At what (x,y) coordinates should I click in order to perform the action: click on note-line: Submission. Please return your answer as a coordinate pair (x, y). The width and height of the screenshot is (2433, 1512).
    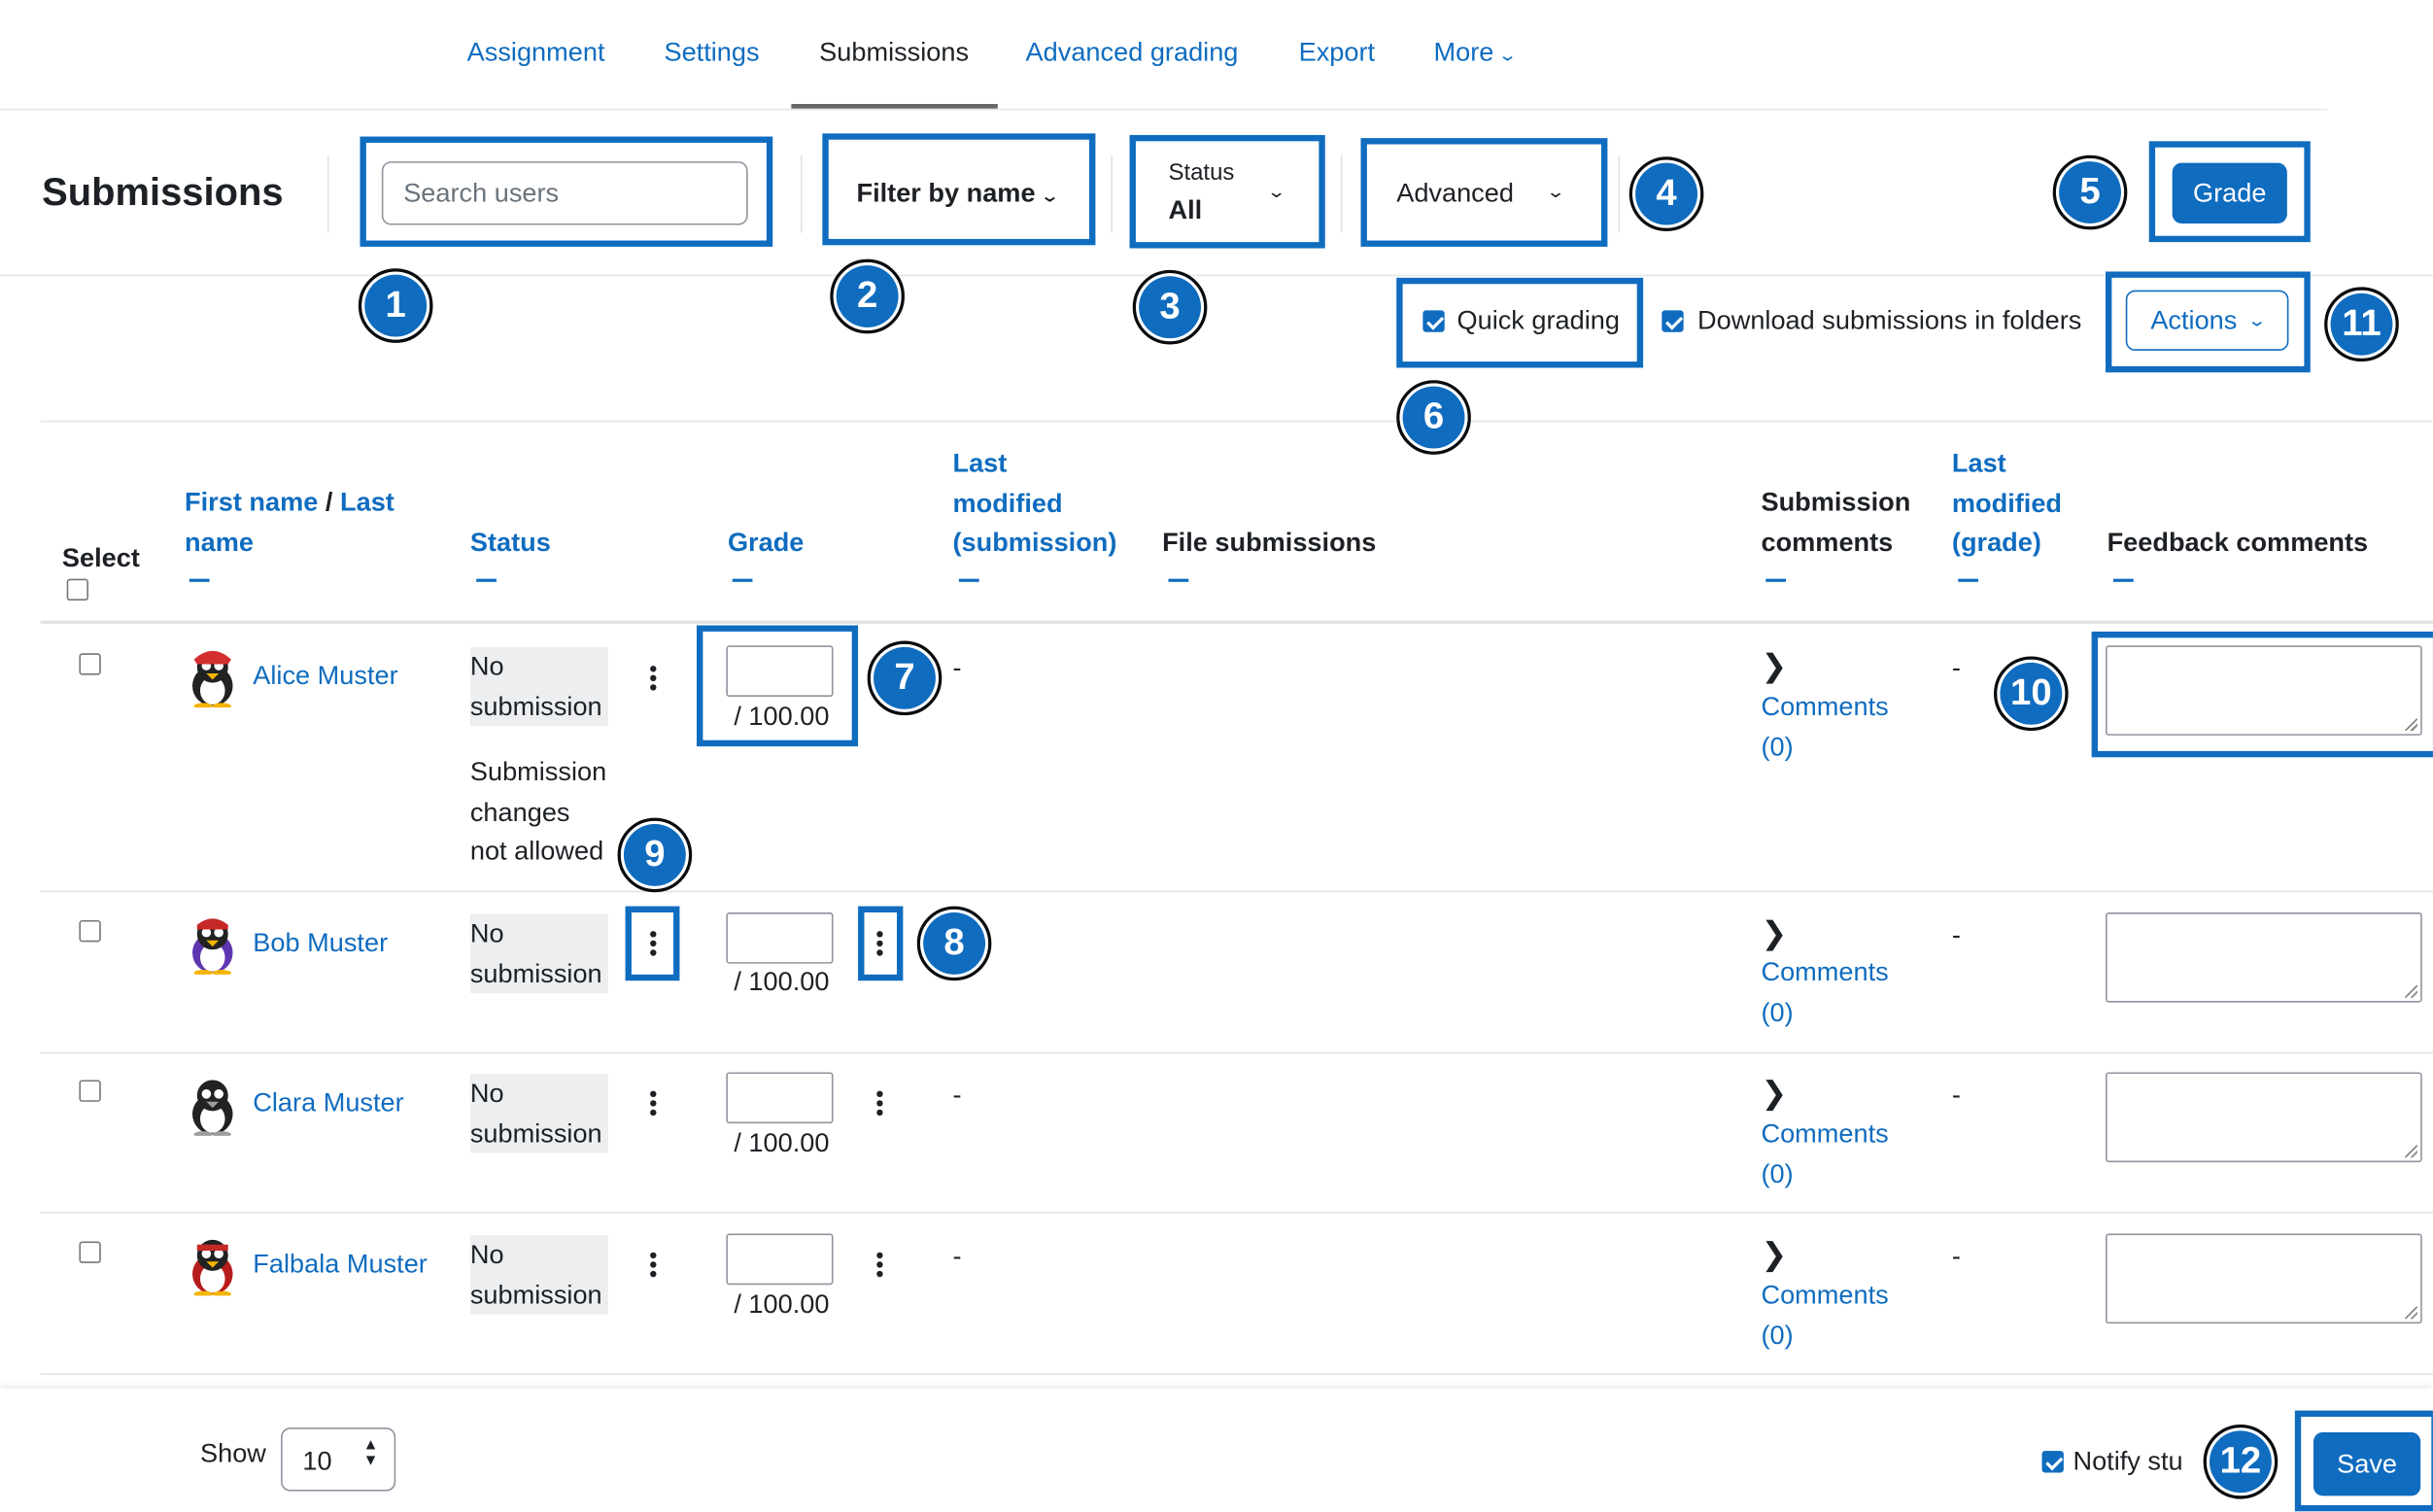
    Looking at the image, I should click on (538, 772).